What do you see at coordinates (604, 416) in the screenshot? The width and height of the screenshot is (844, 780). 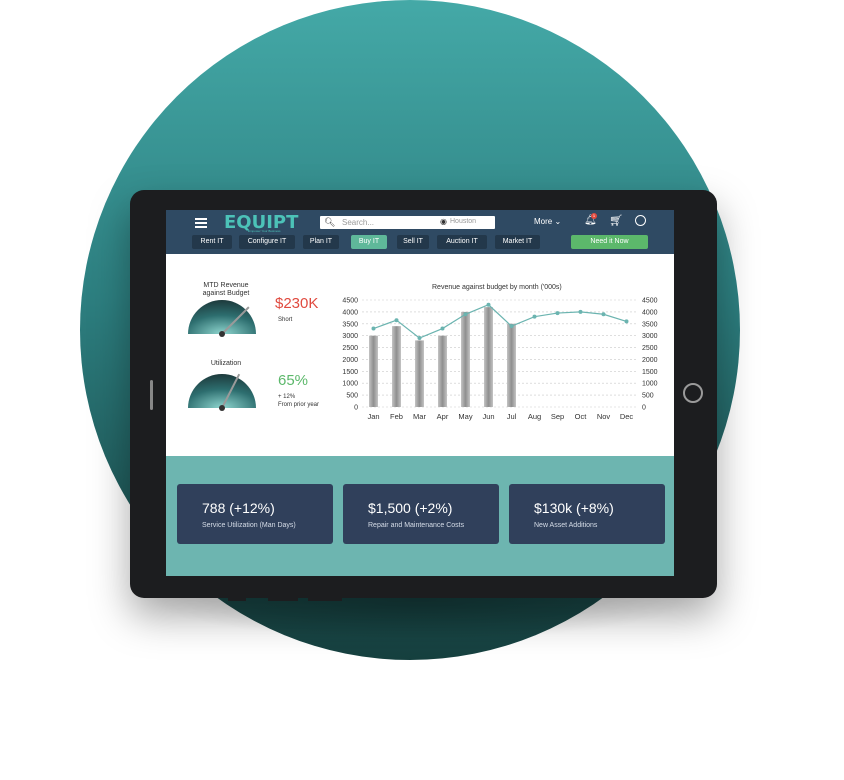 I see `x-tick-label: Nov` at bounding box center [604, 416].